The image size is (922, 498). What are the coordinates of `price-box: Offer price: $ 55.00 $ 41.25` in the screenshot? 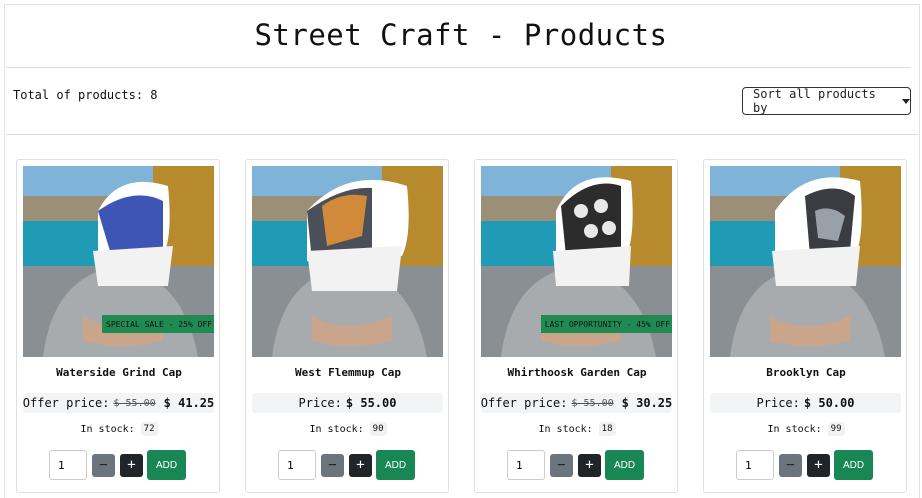 It's located at (118, 403).